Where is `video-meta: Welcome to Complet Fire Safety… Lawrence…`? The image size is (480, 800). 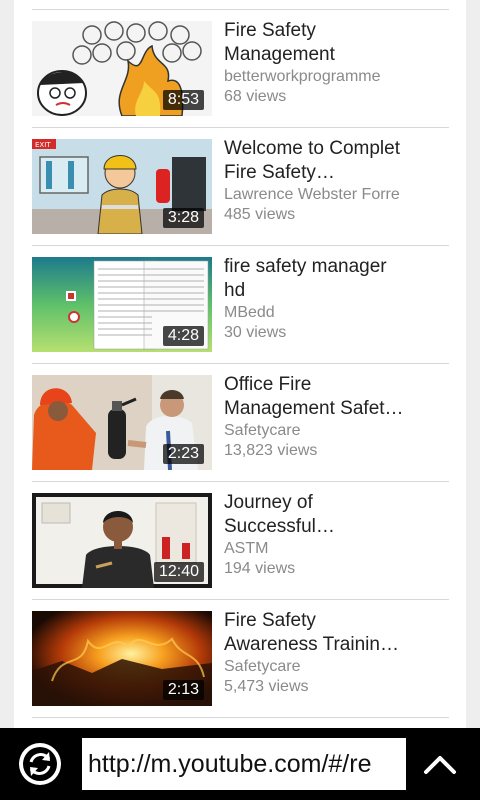
video-meta: Welcome to Complet Fire Safety… Lawrence… is located at coordinates (338, 181).